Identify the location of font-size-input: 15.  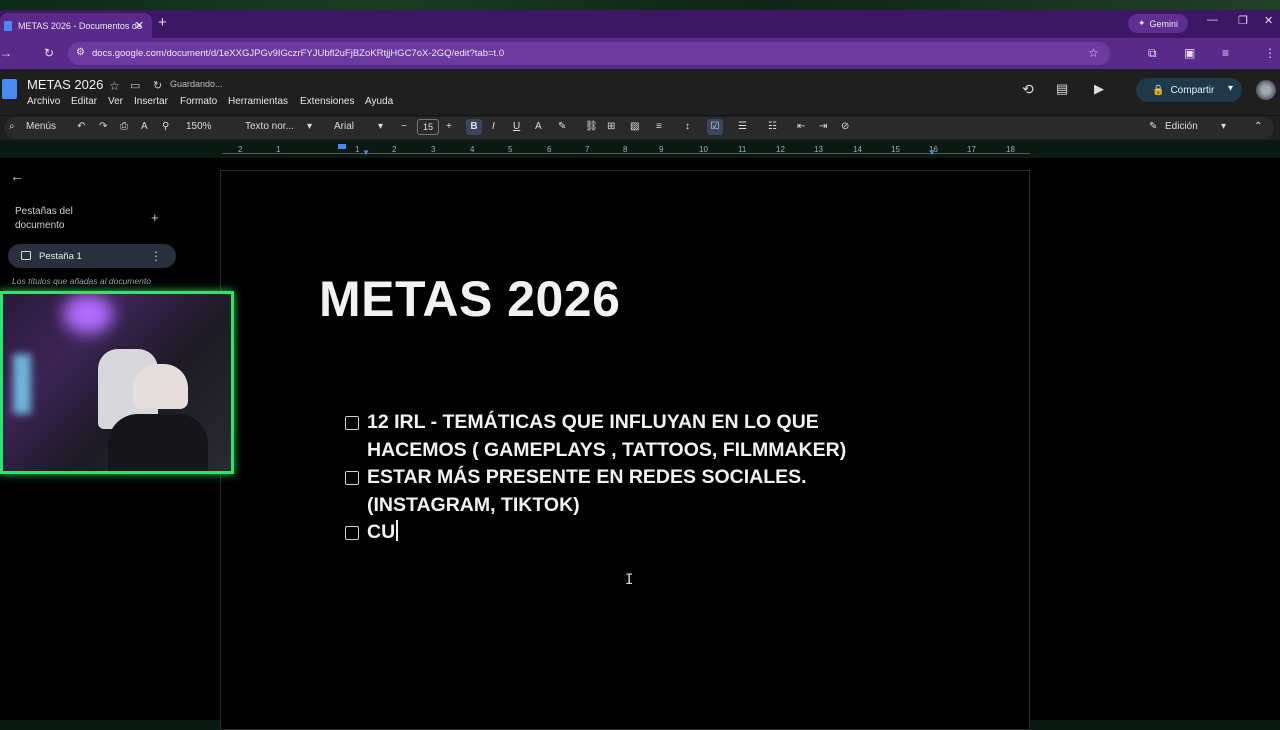
(428, 127).